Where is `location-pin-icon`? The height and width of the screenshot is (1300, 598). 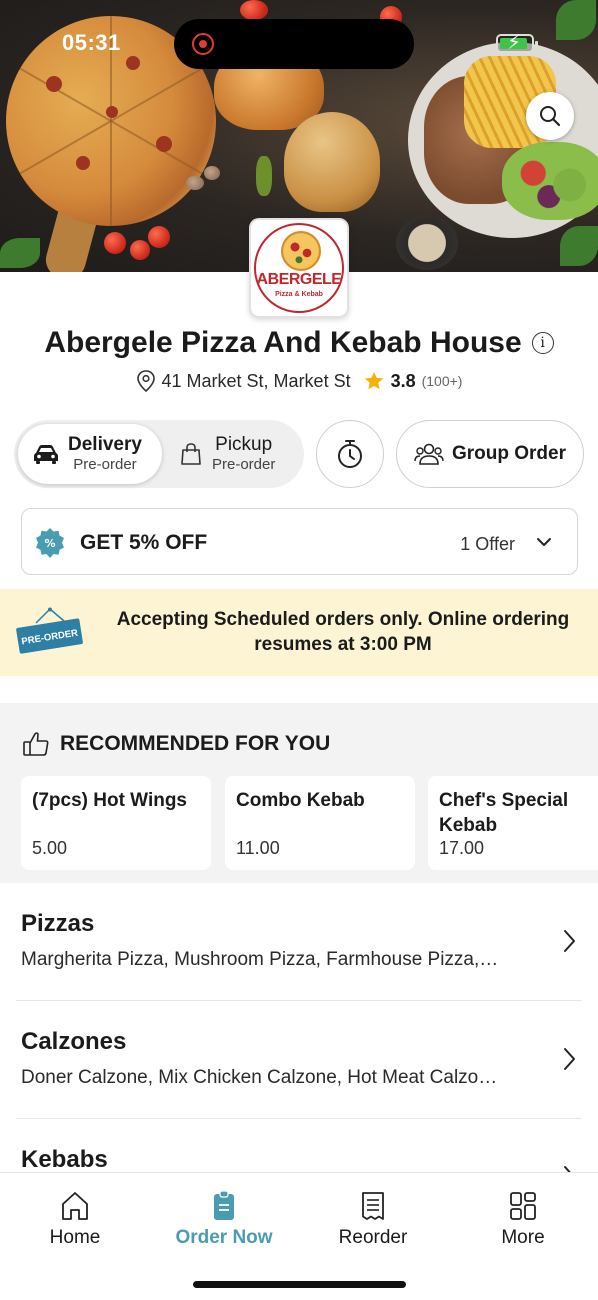 location-pin-icon is located at coordinates (145, 381).